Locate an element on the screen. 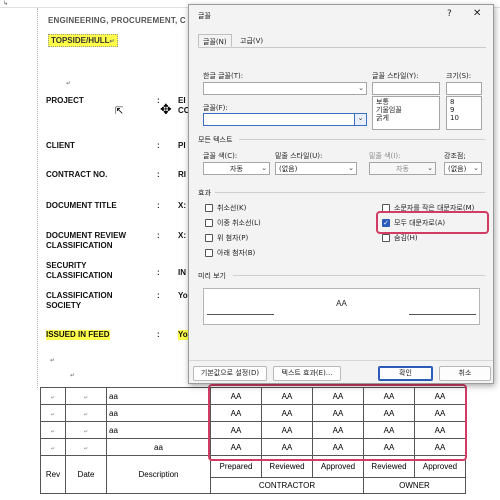 The image size is (500, 500). set-default-button: 기본값으로 설정(D) is located at coordinates (230, 373).